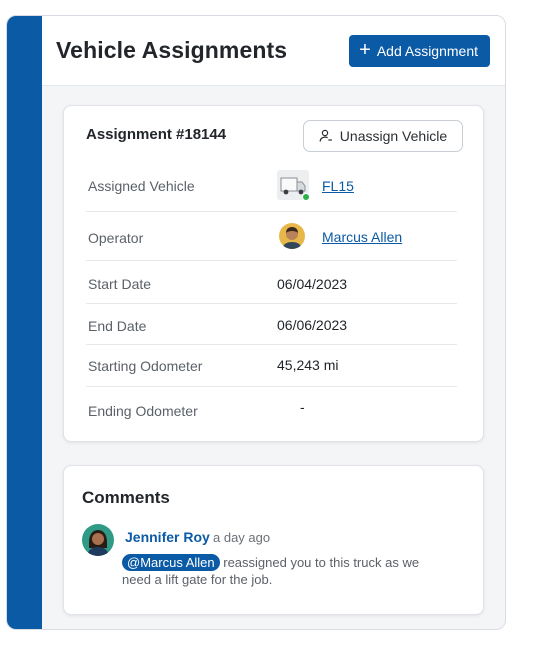  What do you see at coordinates (325, 135) in the screenshot?
I see `user-remove-icon` at bounding box center [325, 135].